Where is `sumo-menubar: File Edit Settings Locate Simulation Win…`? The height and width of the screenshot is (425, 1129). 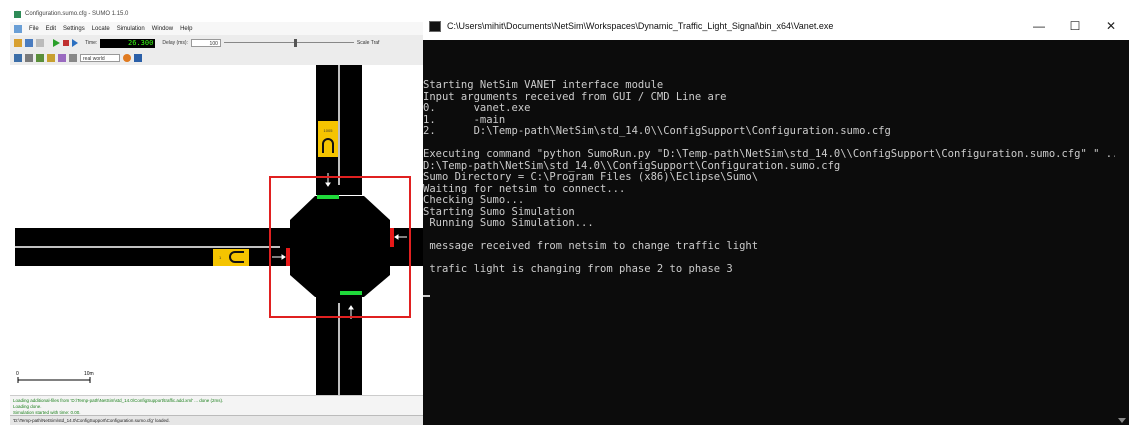
sumo-menubar: File Edit Settings Locate Simulation Win… is located at coordinates (216, 28).